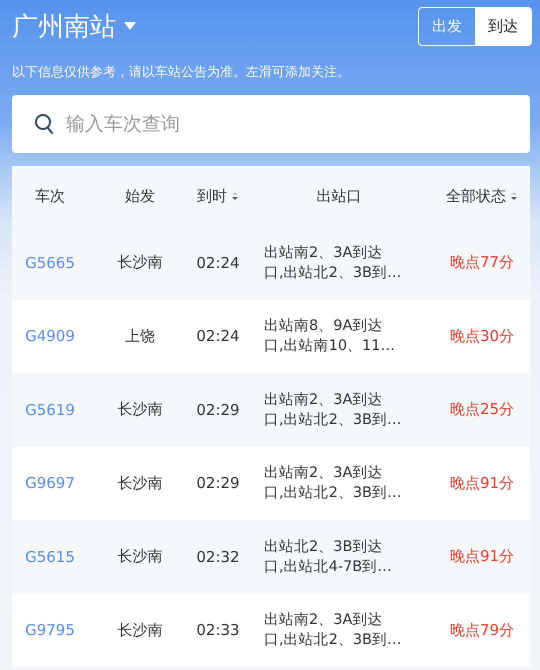  Describe the element at coordinates (339, 196) in the screenshot. I see `column-header: 出站口` at that location.